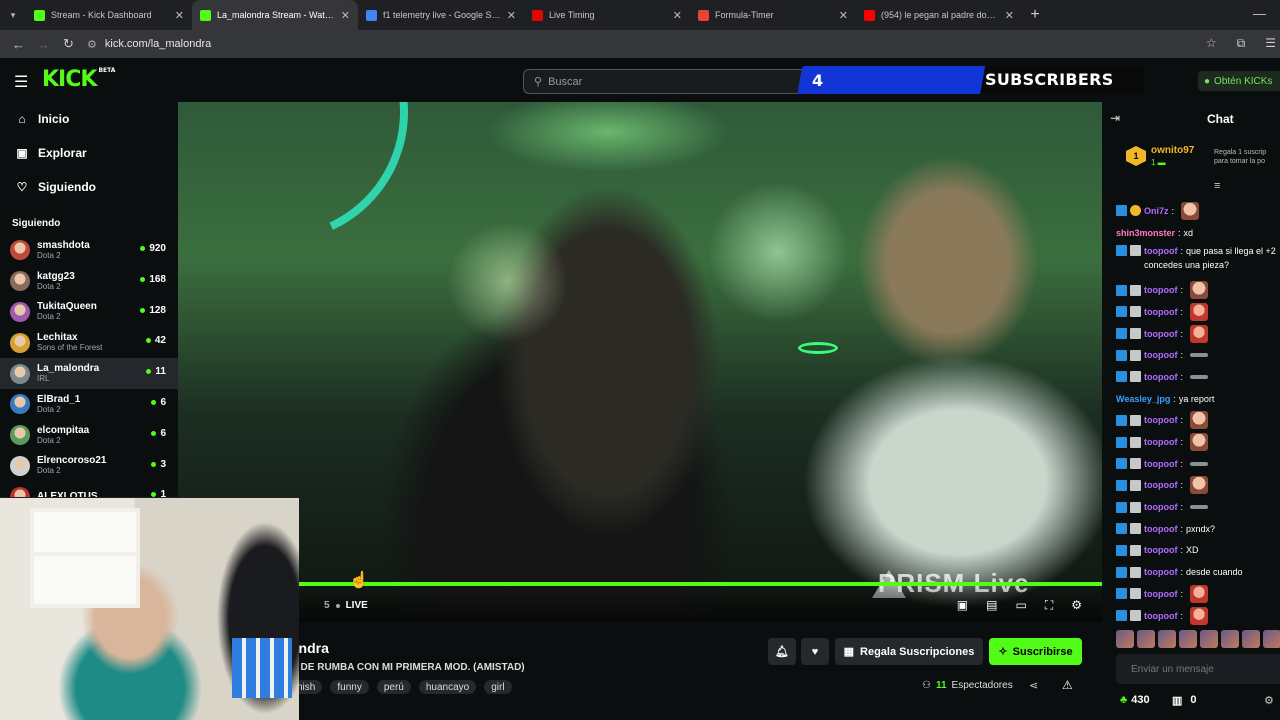  What do you see at coordinates (43, 44) in the screenshot?
I see `forward-button: →` at bounding box center [43, 44].